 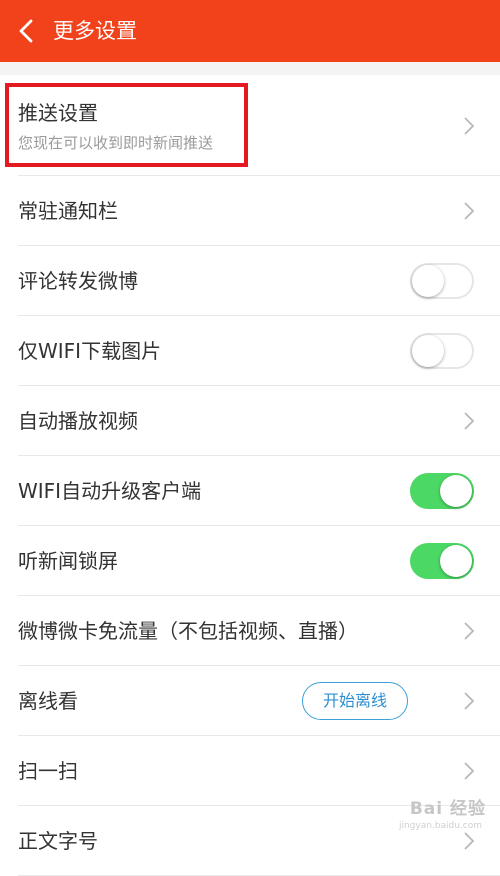 What do you see at coordinates (250, 68) in the screenshot?
I see `section-gap` at bounding box center [250, 68].